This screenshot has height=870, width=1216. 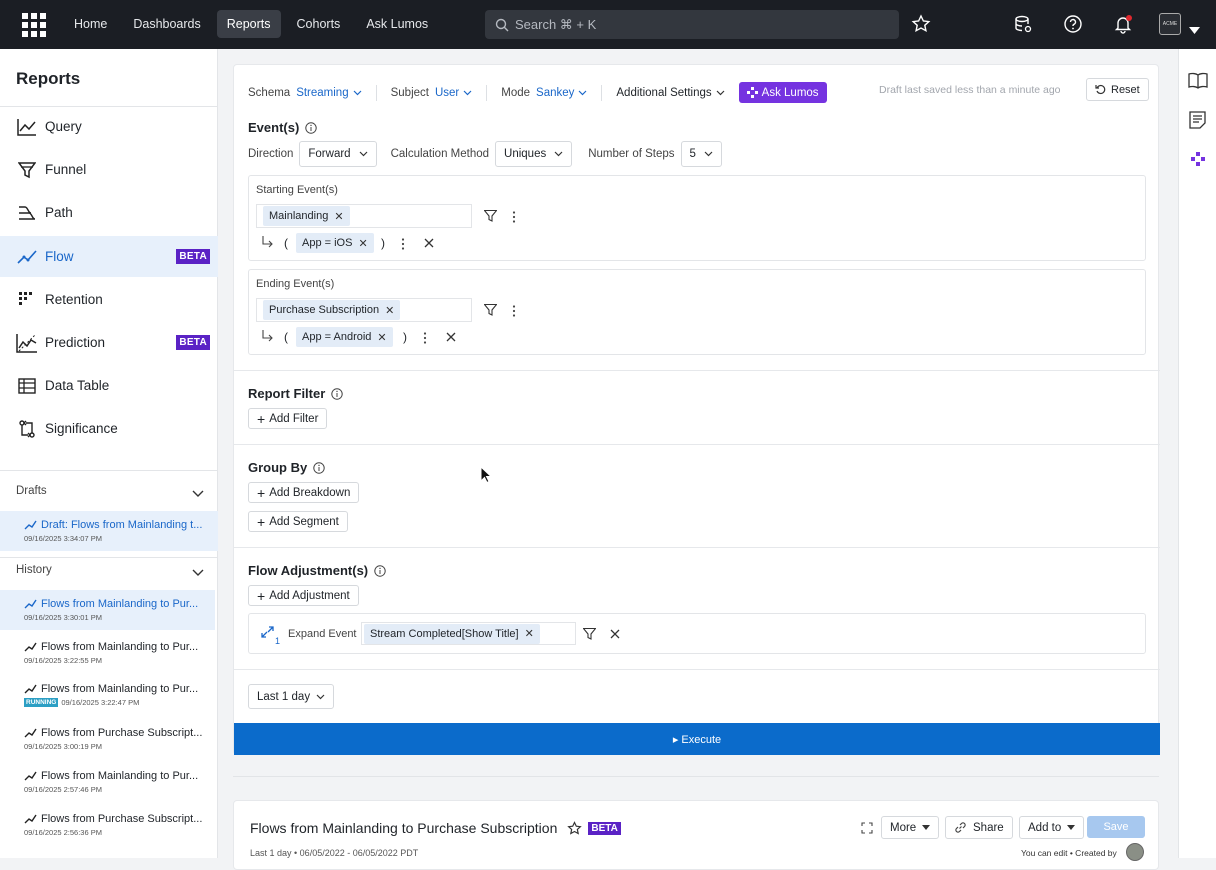 What do you see at coordinates (248, 24) in the screenshot?
I see `nav-reports: Reports` at bounding box center [248, 24].